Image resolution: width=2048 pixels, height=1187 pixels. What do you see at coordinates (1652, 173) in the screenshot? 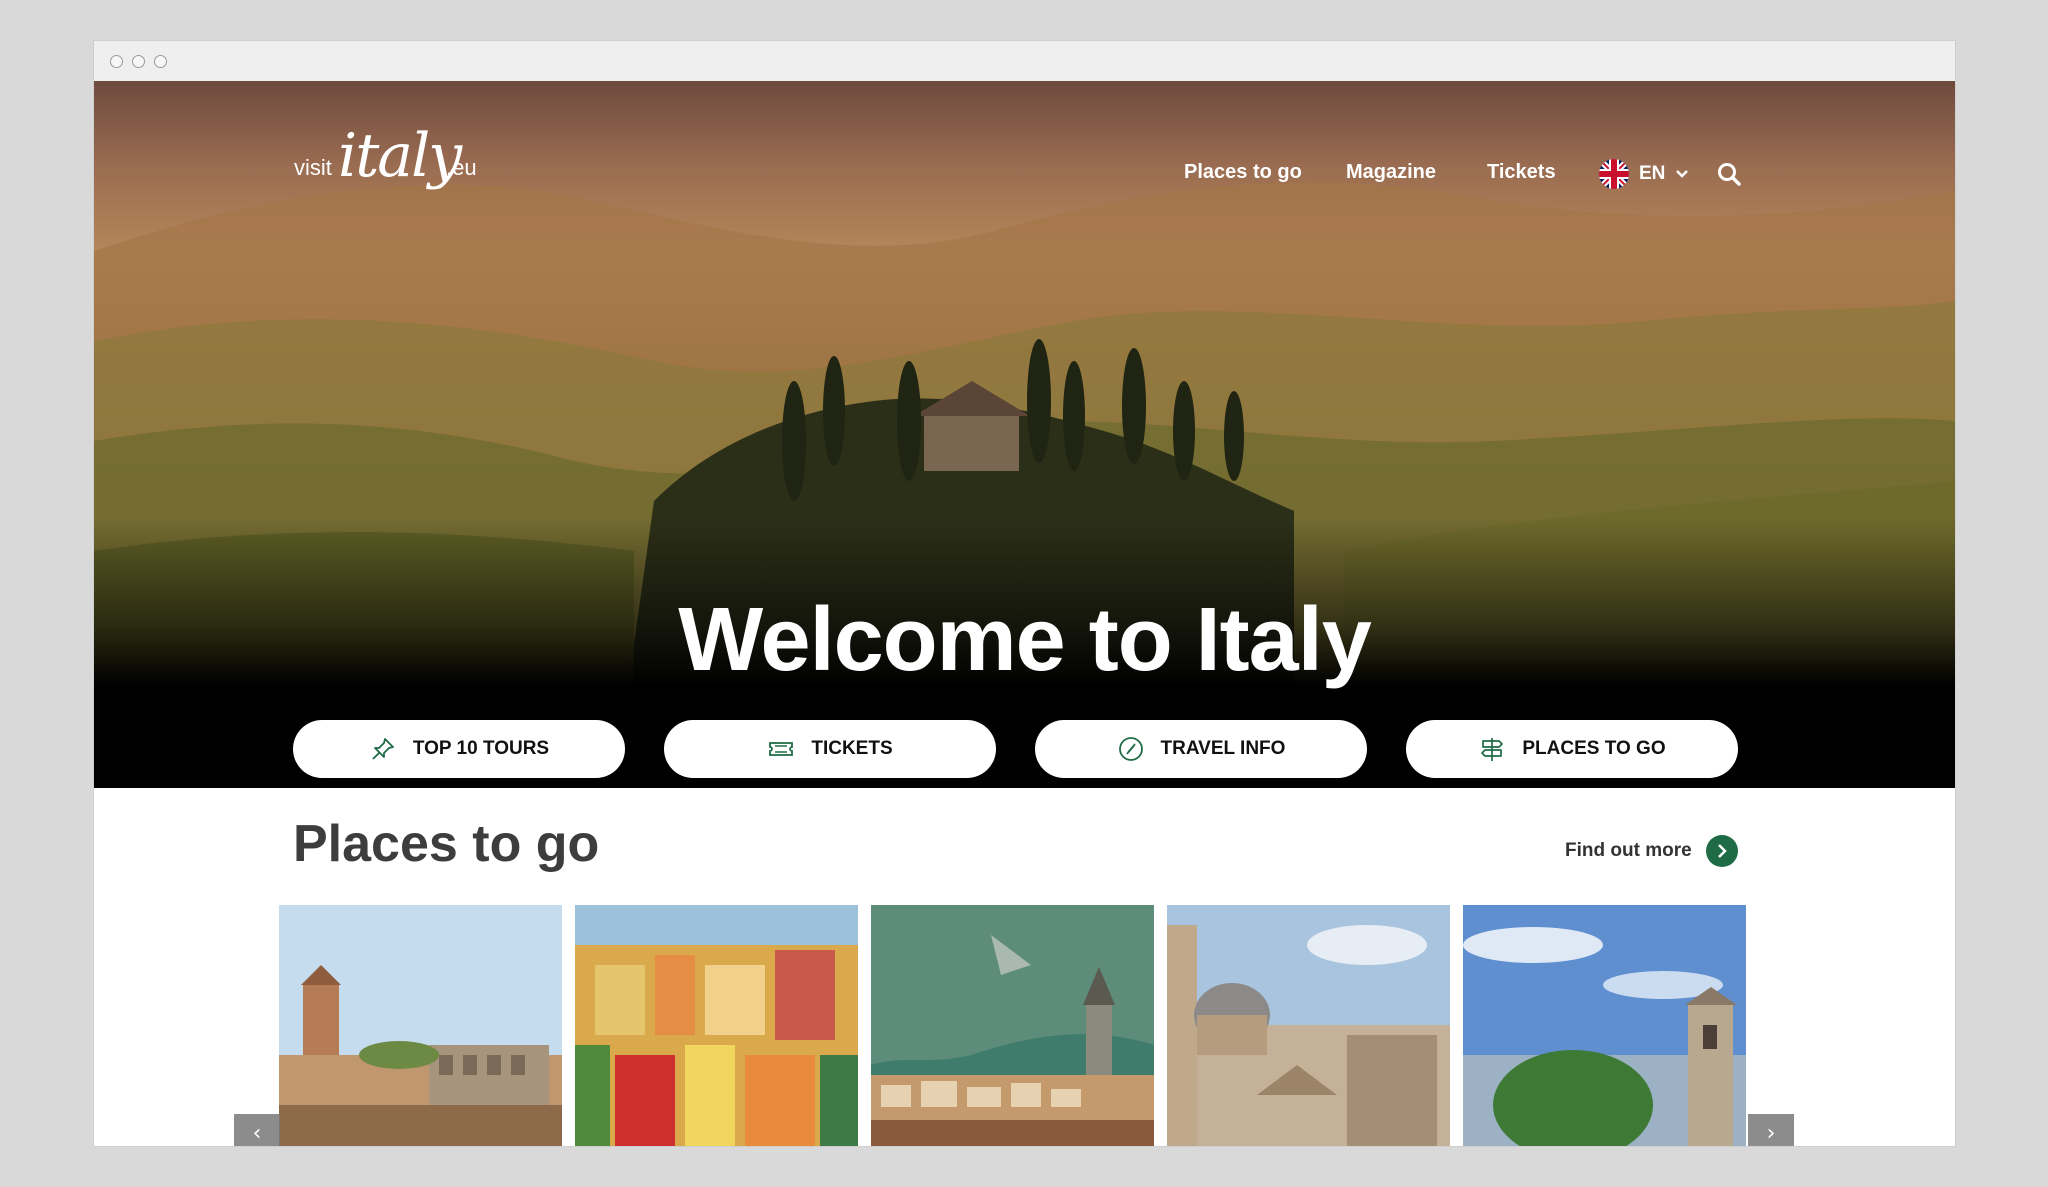
I see `language-label: EN` at bounding box center [1652, 173].